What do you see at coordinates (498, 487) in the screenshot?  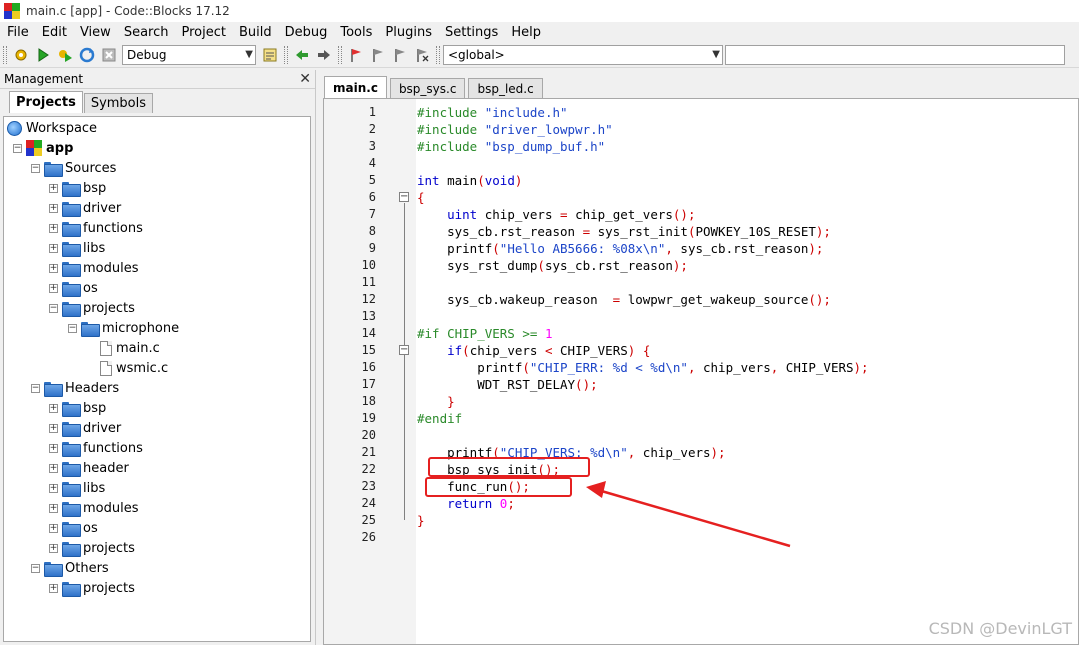 I see `highlight-box-func-run` at bounding box center [498, 487].